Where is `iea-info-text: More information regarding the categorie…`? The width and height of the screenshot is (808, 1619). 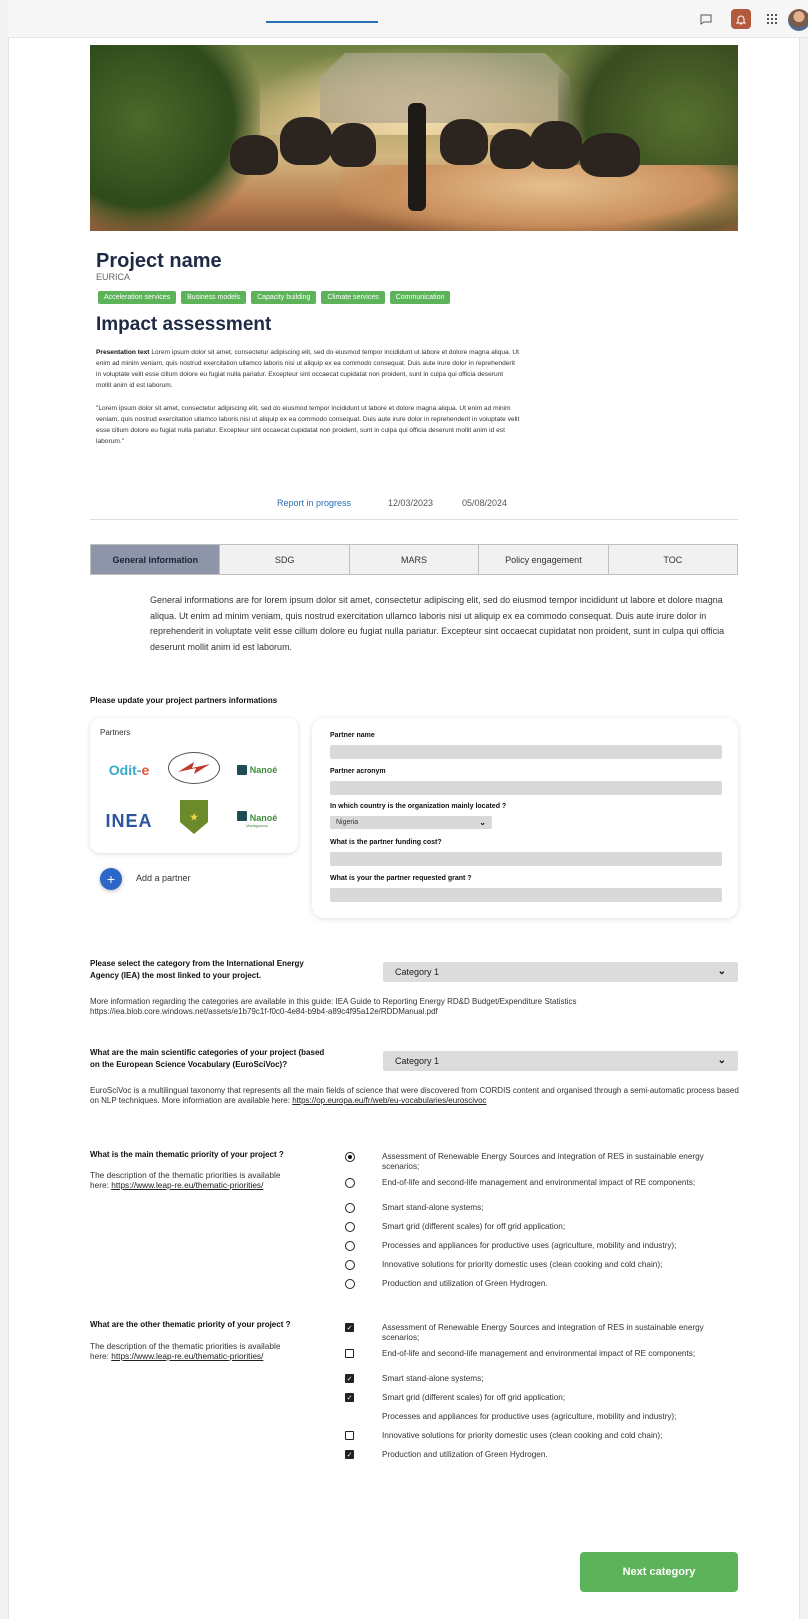
iea-info-text: More information regarding the categorie… is located at coordinates (333, 1006).